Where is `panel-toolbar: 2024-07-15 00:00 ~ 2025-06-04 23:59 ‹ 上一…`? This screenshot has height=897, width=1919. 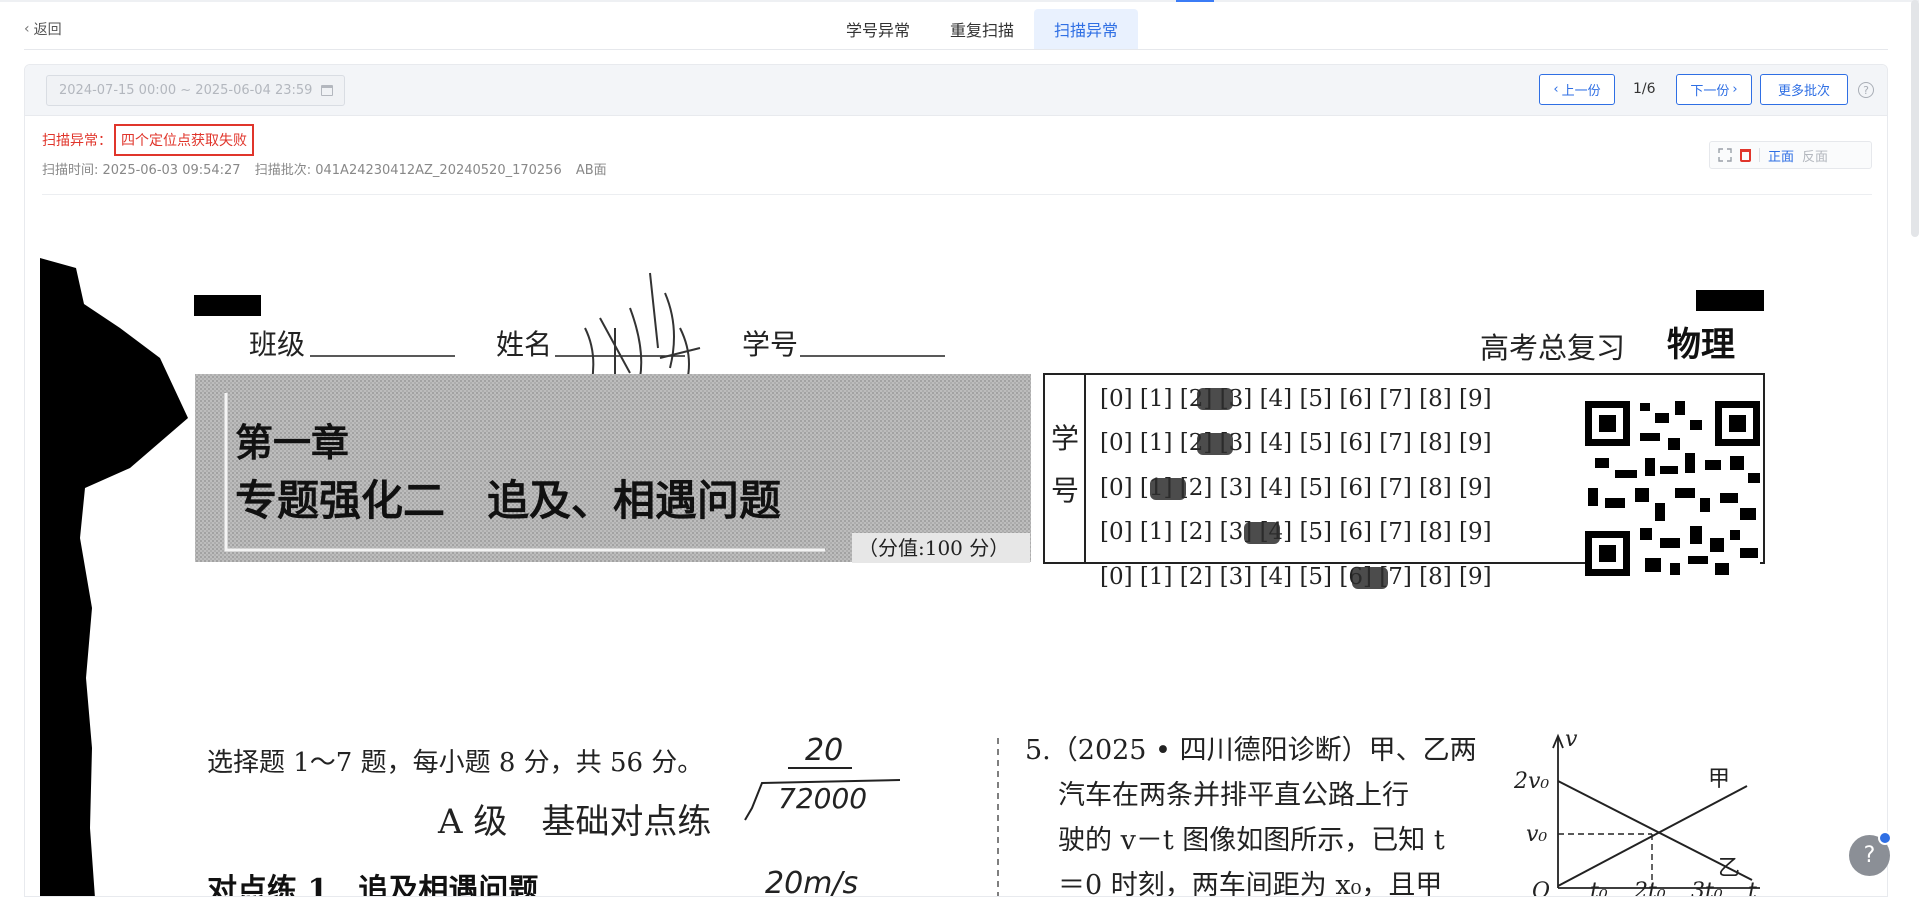 panel-toolbar: 2024-07-15 00:00 ~ 2025-06-04 23:59 ‹ 上一… is located at coordinates (956, 90).